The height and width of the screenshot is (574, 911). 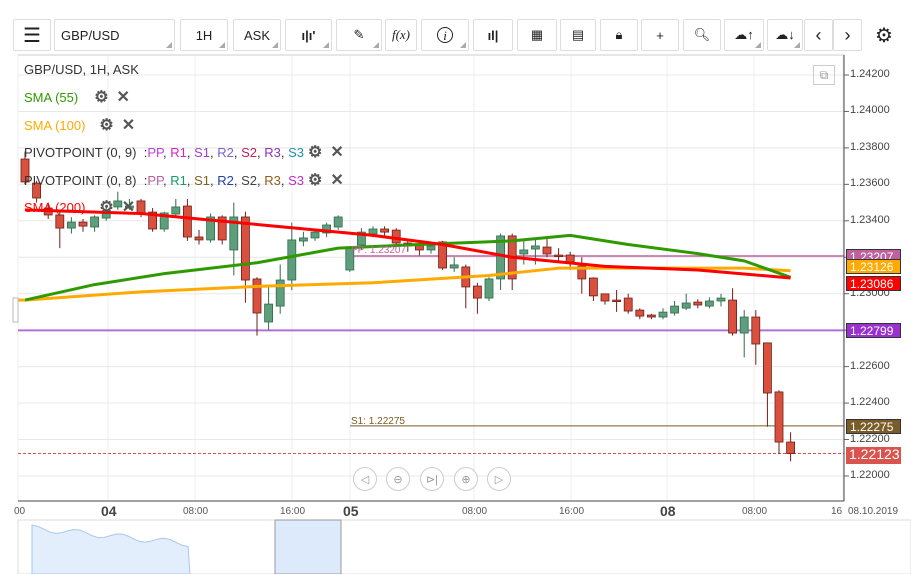 What do you see at coordinates (824, 75) in the screenshot?
I see `fullscreen-button: ⧉` at bounding box center [824, 75].